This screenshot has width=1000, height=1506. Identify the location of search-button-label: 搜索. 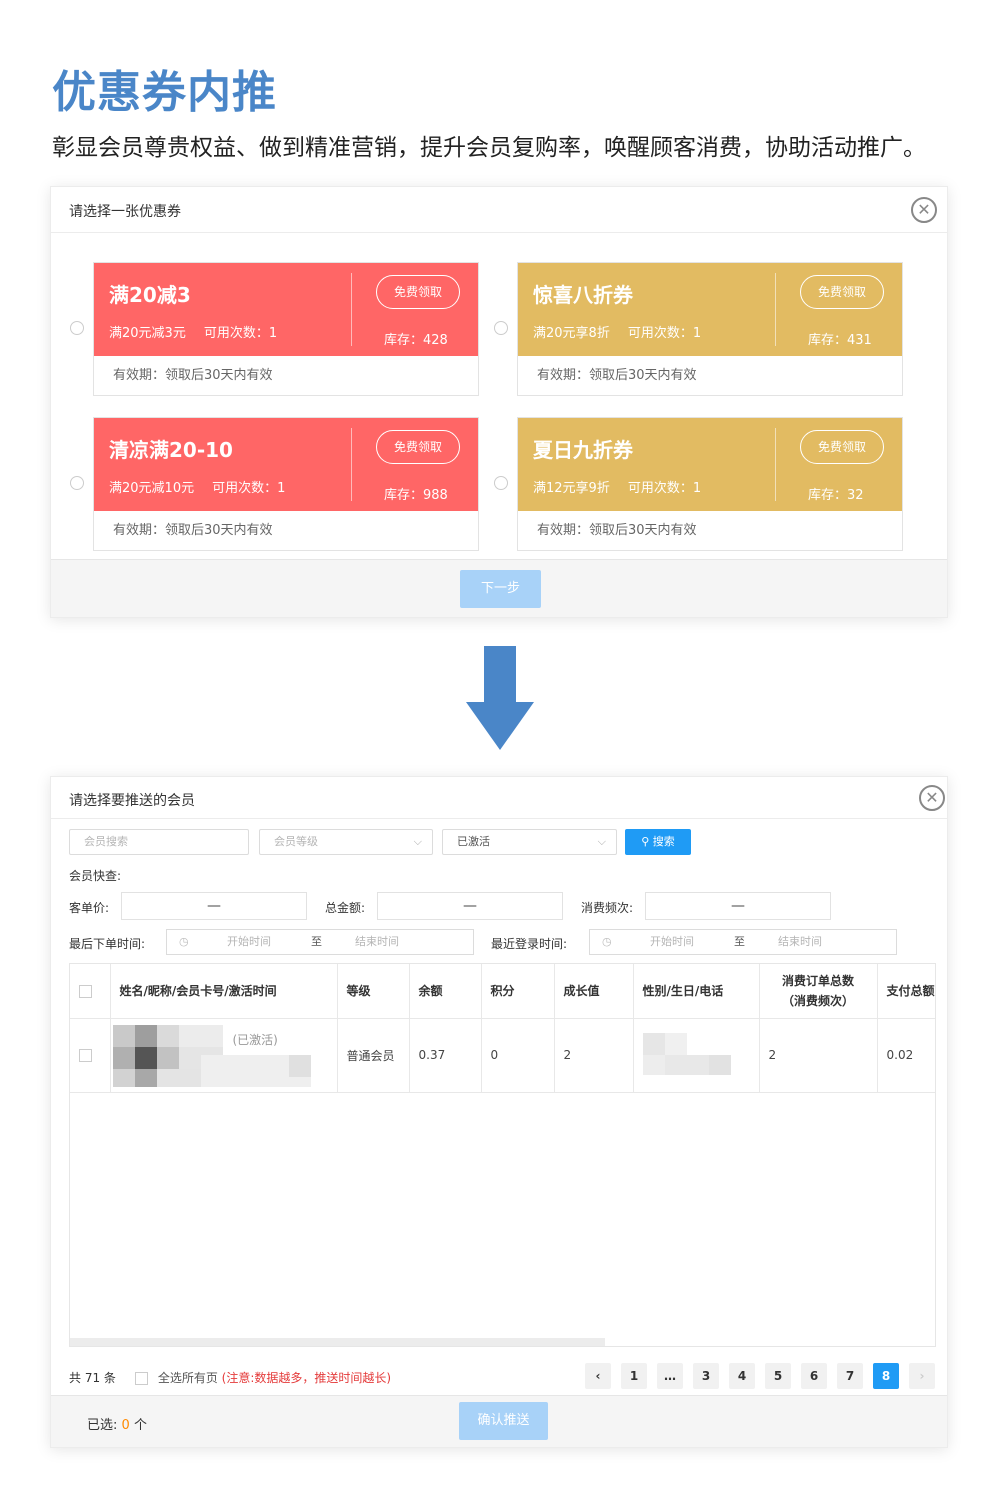
(663, 841).